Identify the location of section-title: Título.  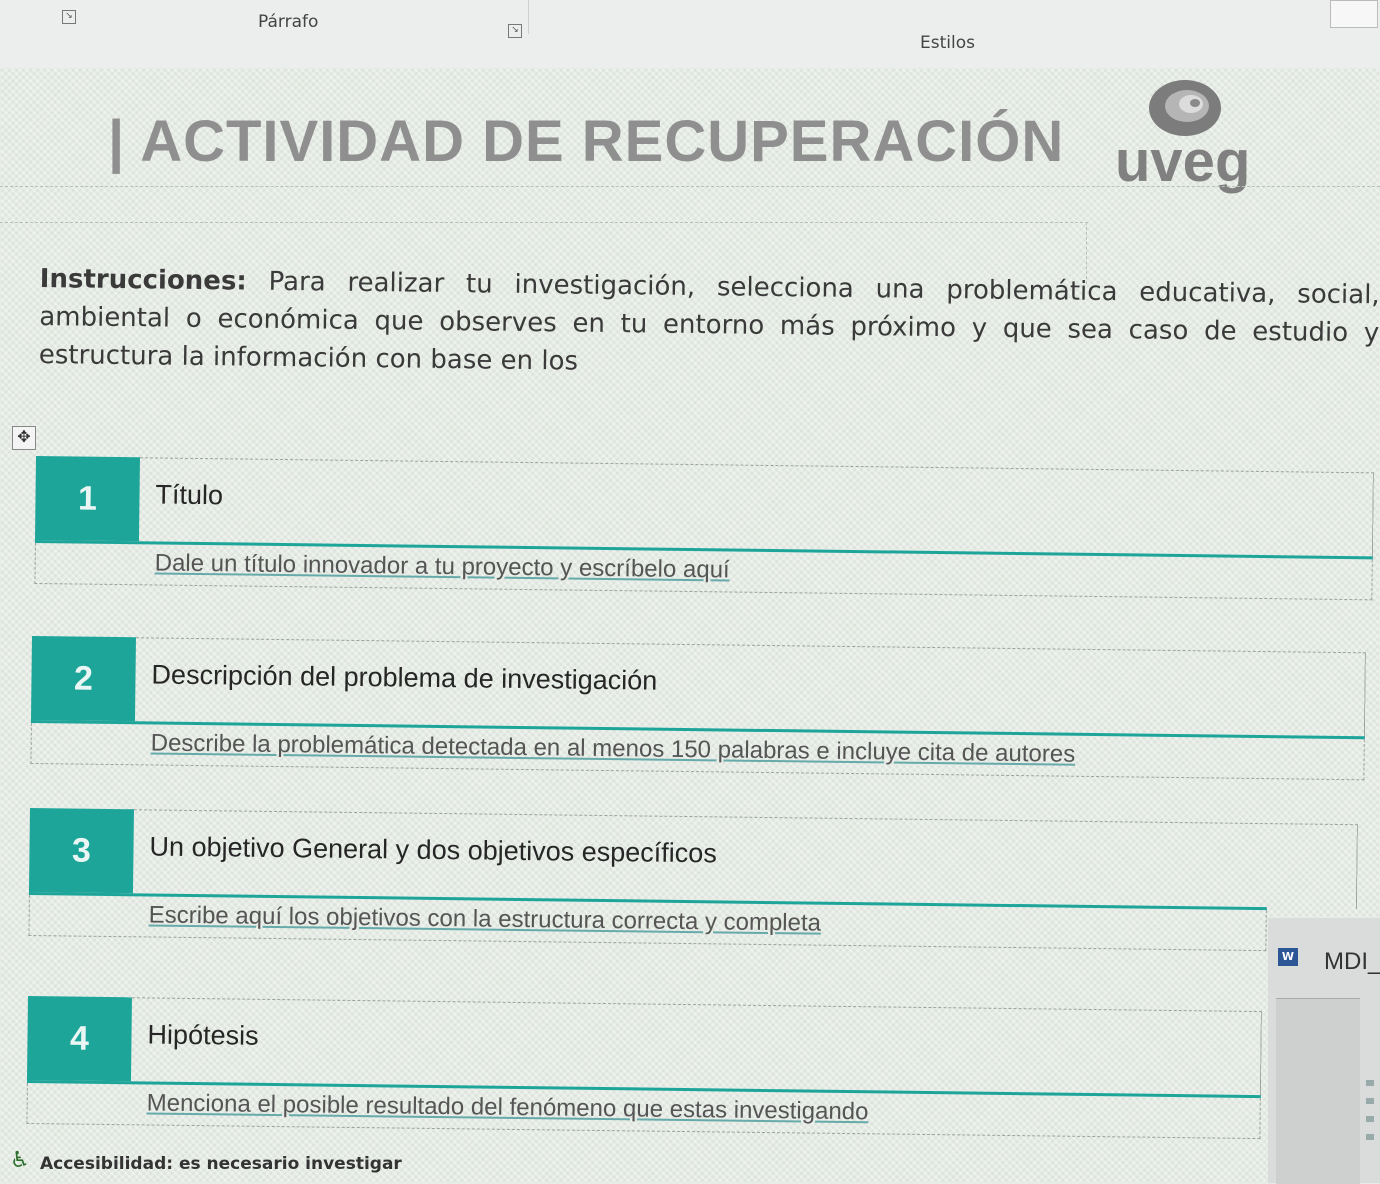
(189, 495).